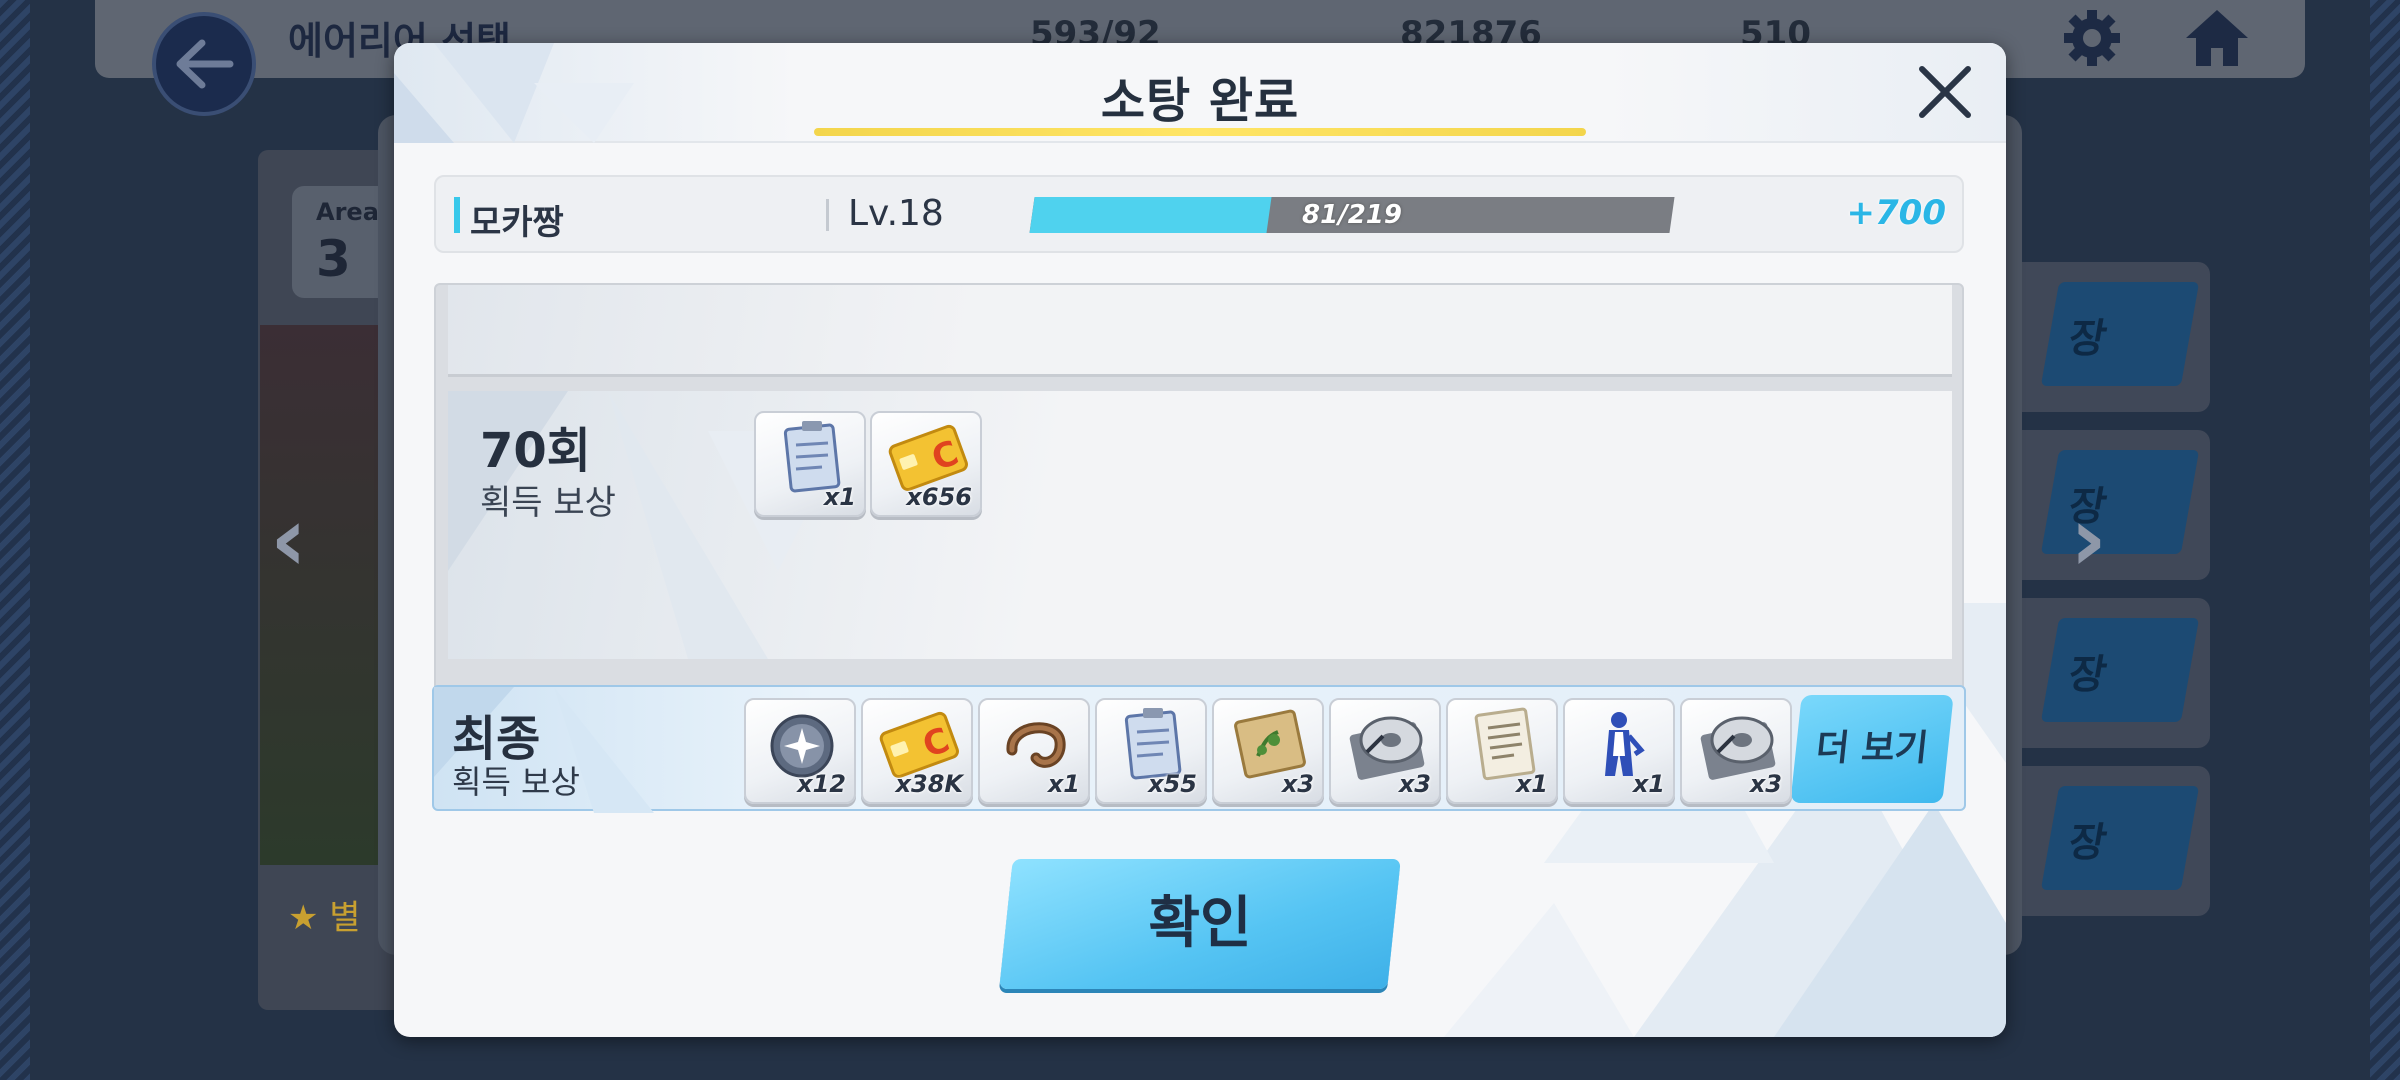  I want to click on reward-item: x55, so click(1151, 751).